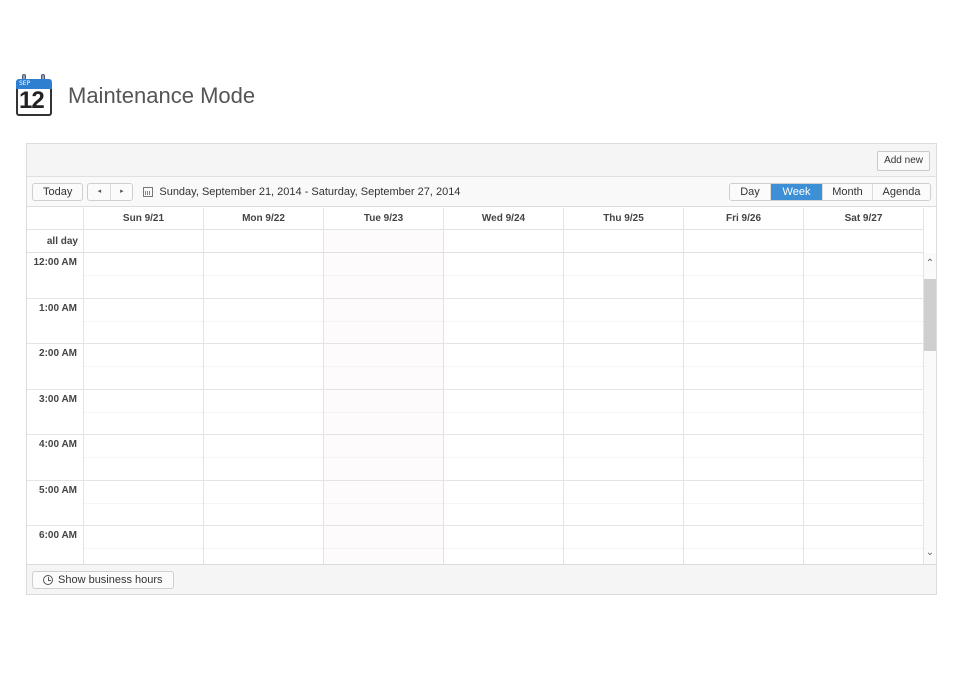 The height and width of the screenshot is (680, 960). What do you see at coordinates (481, 579) in the screenshot?
I see `scheduler-footer: Show business hours` at bounding box center [481, 579].